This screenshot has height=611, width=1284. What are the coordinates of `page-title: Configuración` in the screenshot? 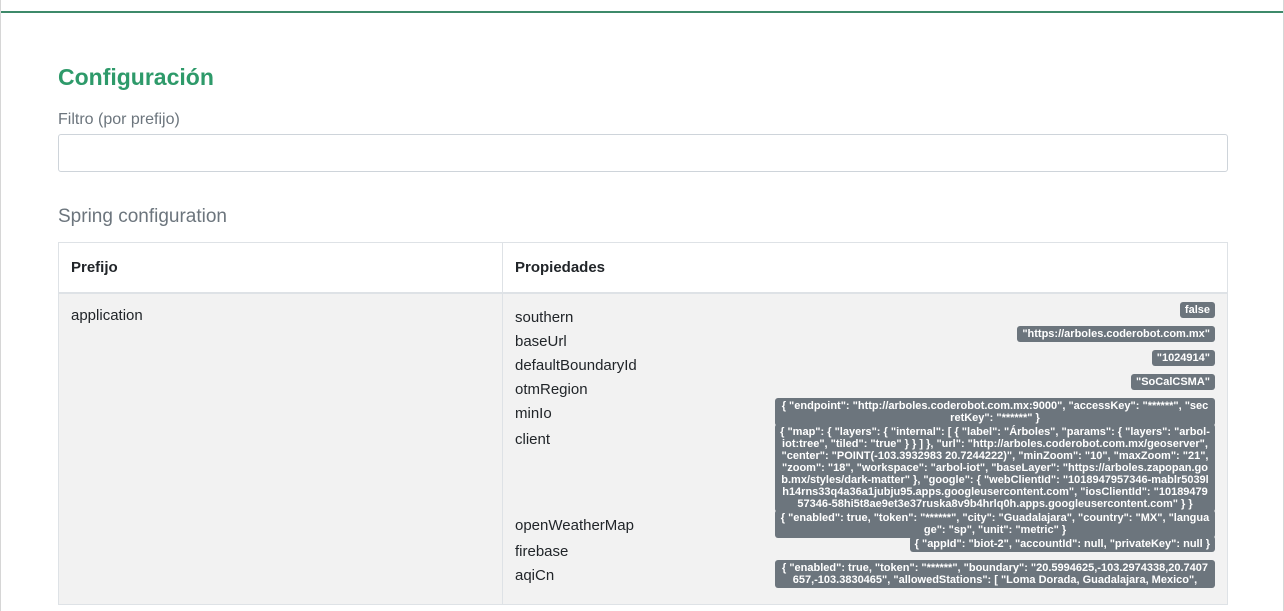 It's located at (136, 77).